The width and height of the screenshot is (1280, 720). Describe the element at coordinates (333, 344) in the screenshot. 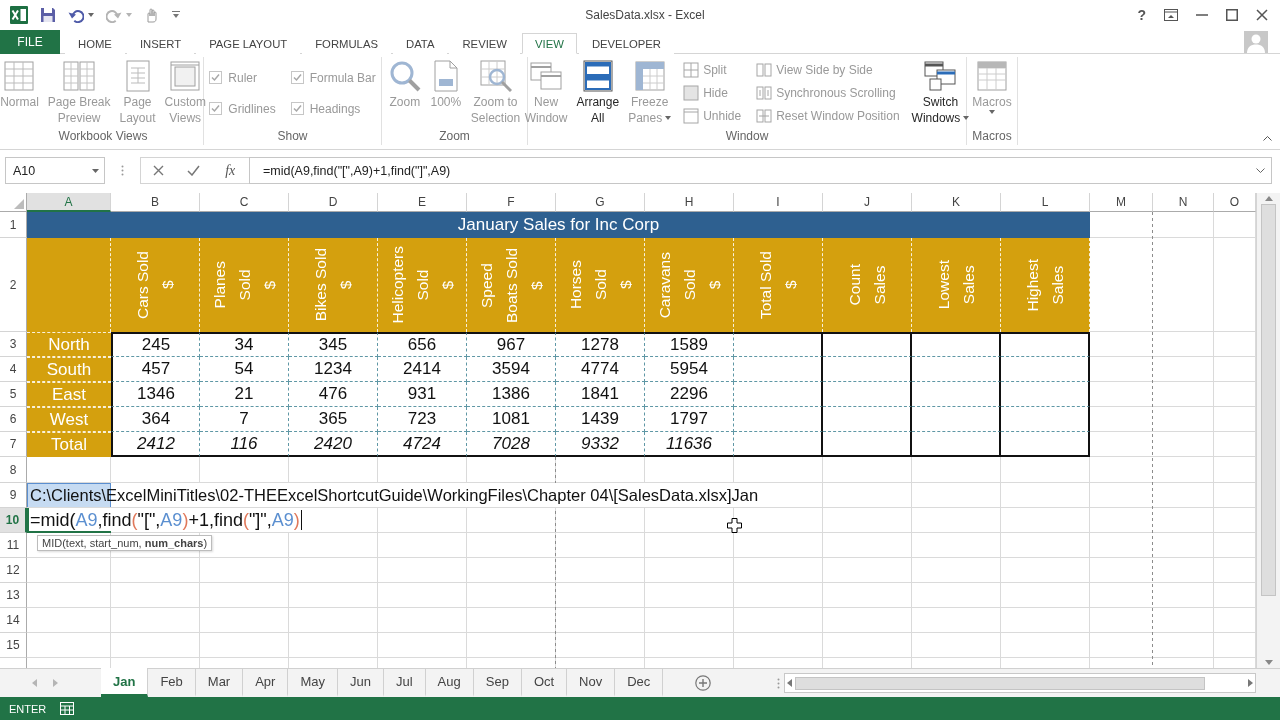

I see `table-cell: 345` at that location.